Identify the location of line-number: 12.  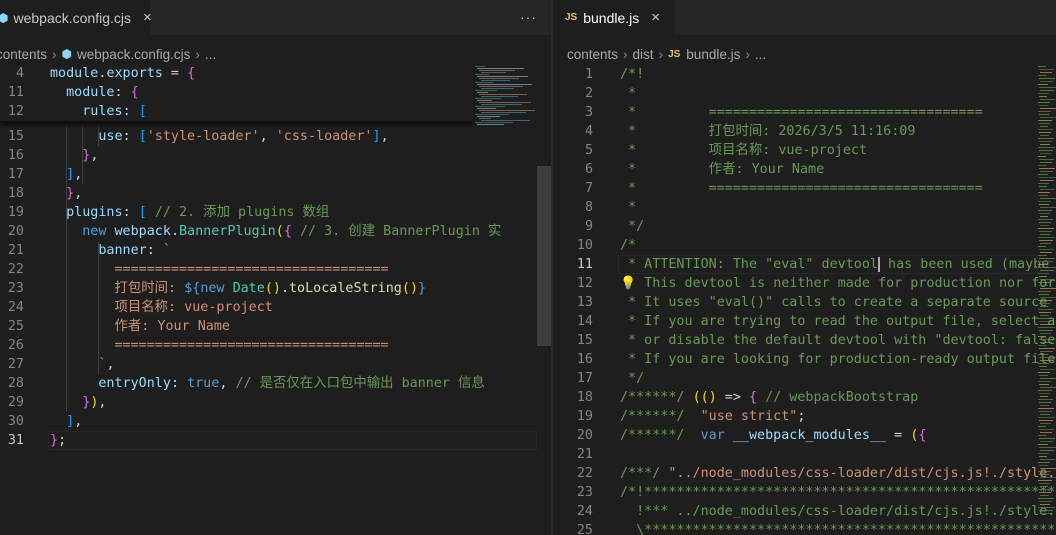
(584, 283).